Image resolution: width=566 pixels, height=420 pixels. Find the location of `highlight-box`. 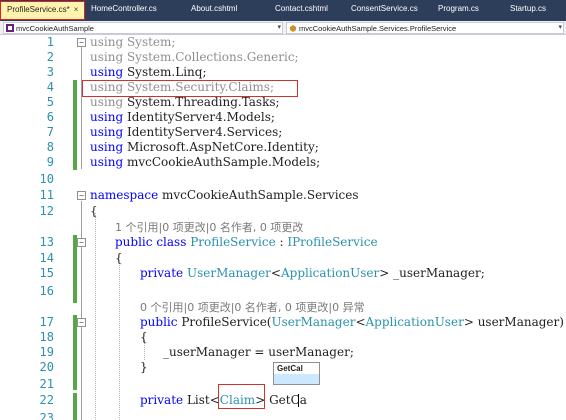

highlight-box is located at coordinates (241, 396).